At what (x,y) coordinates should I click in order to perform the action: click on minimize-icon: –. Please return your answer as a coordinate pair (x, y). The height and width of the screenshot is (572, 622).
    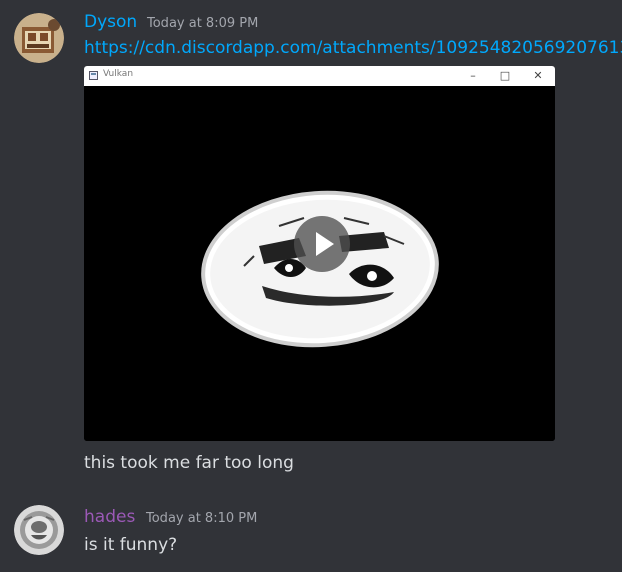
    Looking at the image, I should click on (473, 76).